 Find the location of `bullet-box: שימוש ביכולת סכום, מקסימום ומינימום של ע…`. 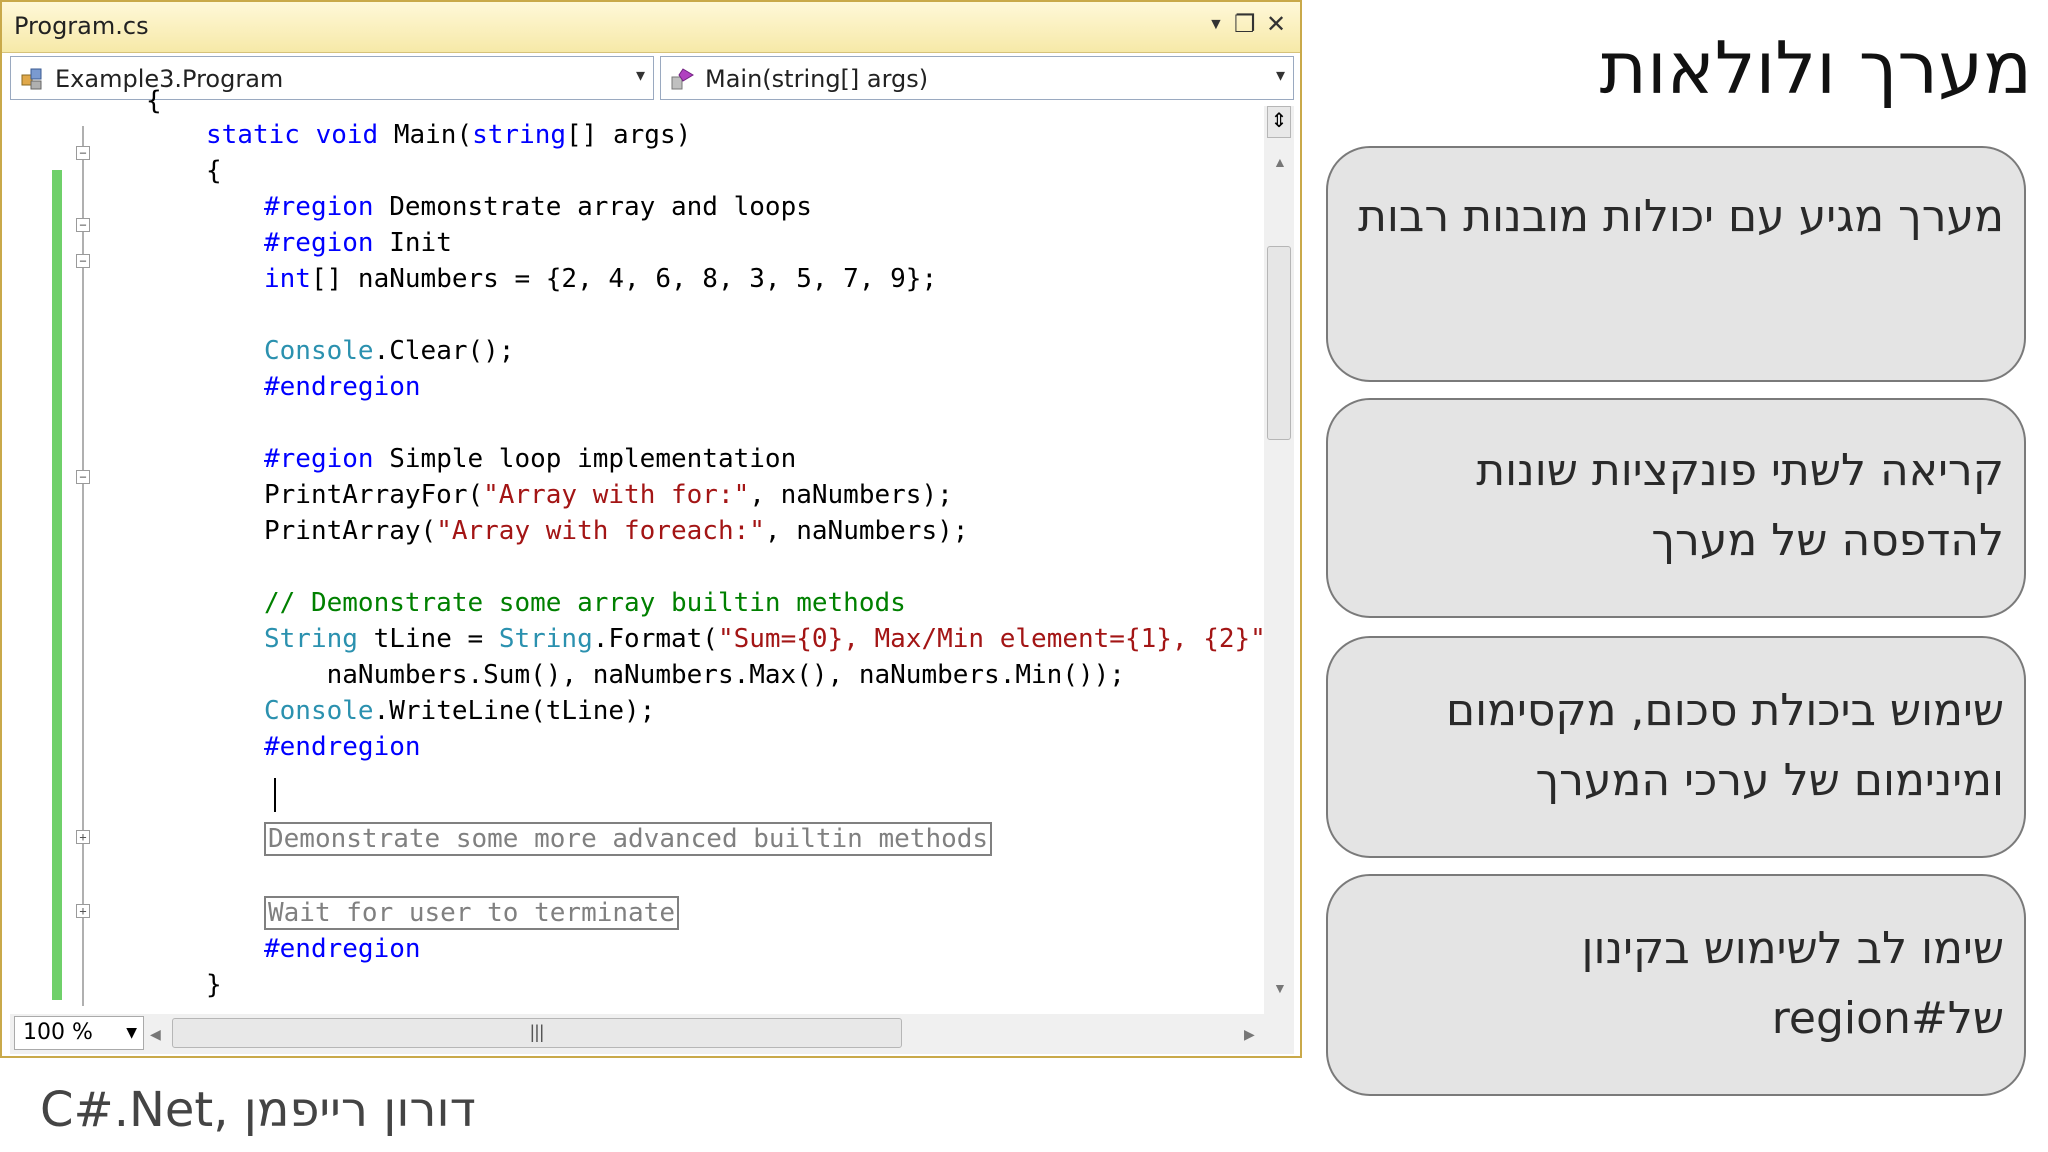

bullet-box: שימוש ביכולת סכום, מקסימום ומינימום של ע… is located at coordinates (1676, 747).